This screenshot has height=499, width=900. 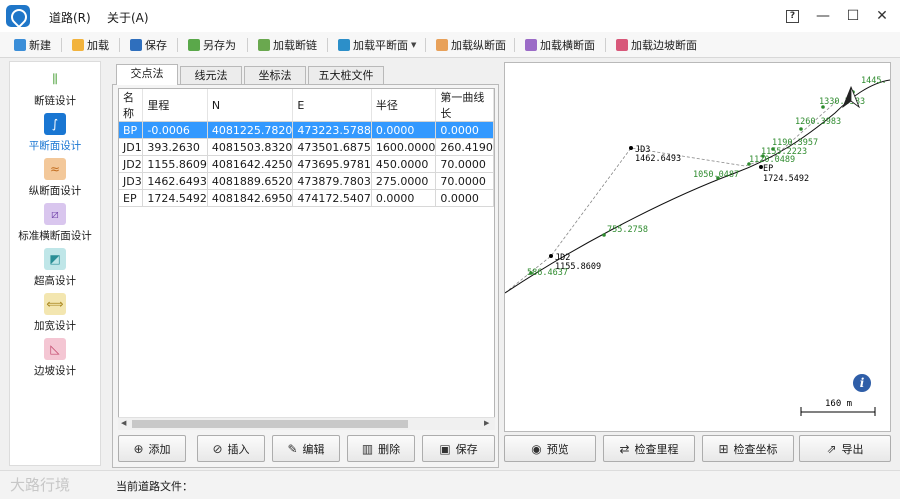 I want to click on load-vertical-button: 加载纵断面, so click(x=471, y=45).